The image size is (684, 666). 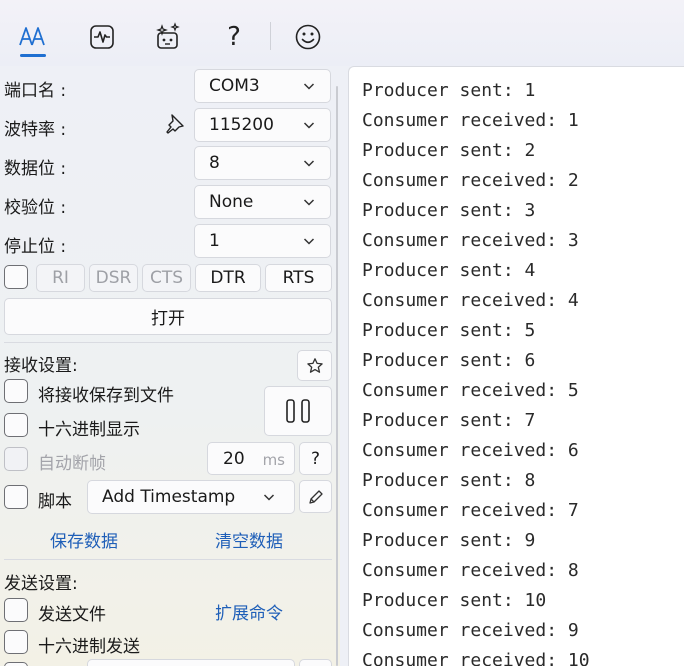 I want to click on baud-value: 115200, so click(x=241, y=125).